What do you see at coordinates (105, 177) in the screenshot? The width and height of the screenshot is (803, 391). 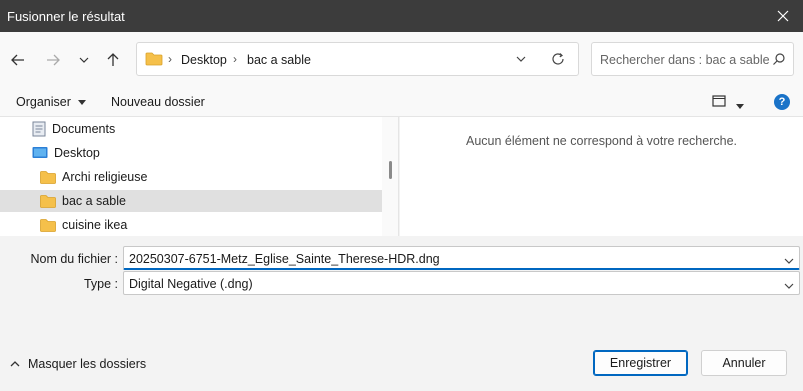 I see `tree-item-label: Archi religieuse` at bounding box center [105, 177].